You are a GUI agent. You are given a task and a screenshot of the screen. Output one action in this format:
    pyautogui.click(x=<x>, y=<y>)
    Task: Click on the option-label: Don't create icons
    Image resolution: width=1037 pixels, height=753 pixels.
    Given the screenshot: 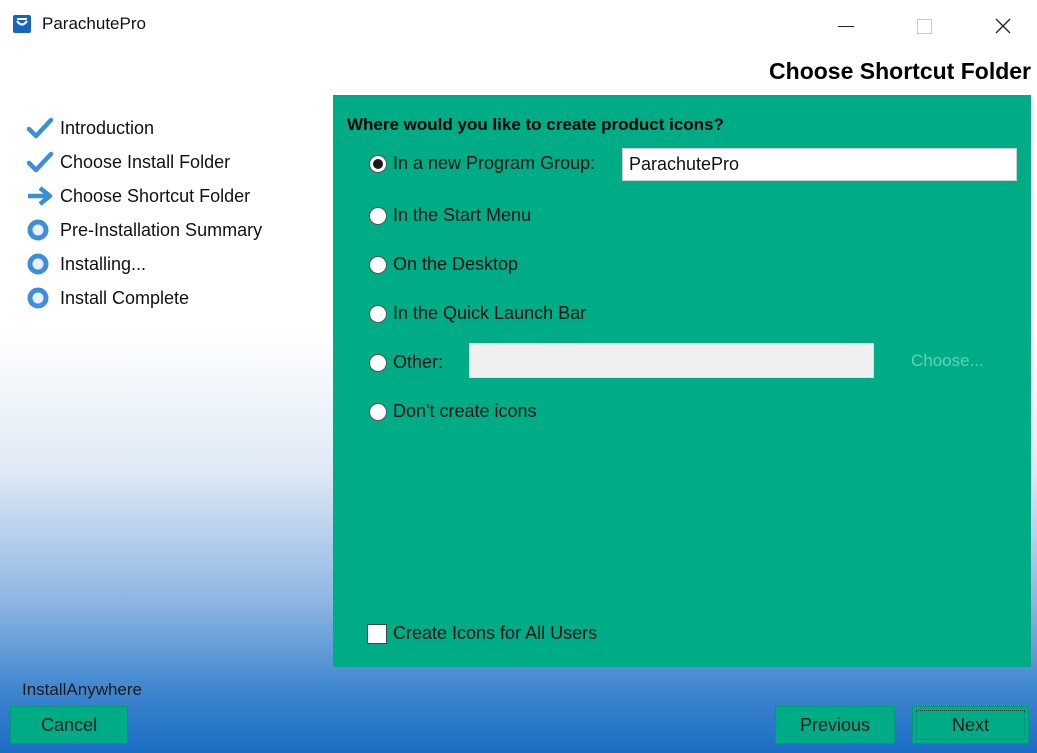 What is the action you would take?
    pyautogui.click(x=465, y=411)
    